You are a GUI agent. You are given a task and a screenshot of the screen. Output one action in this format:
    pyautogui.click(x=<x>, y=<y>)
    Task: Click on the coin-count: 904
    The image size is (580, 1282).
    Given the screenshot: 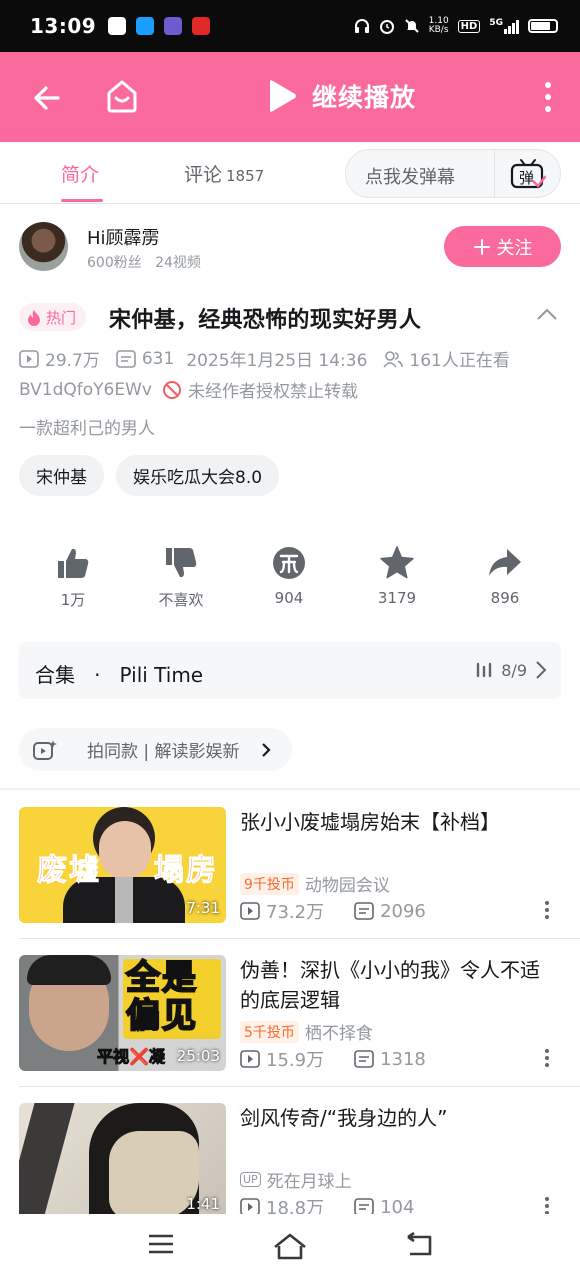 What is the action you would take?
    pyautogui.click(x=289, y=598)
    